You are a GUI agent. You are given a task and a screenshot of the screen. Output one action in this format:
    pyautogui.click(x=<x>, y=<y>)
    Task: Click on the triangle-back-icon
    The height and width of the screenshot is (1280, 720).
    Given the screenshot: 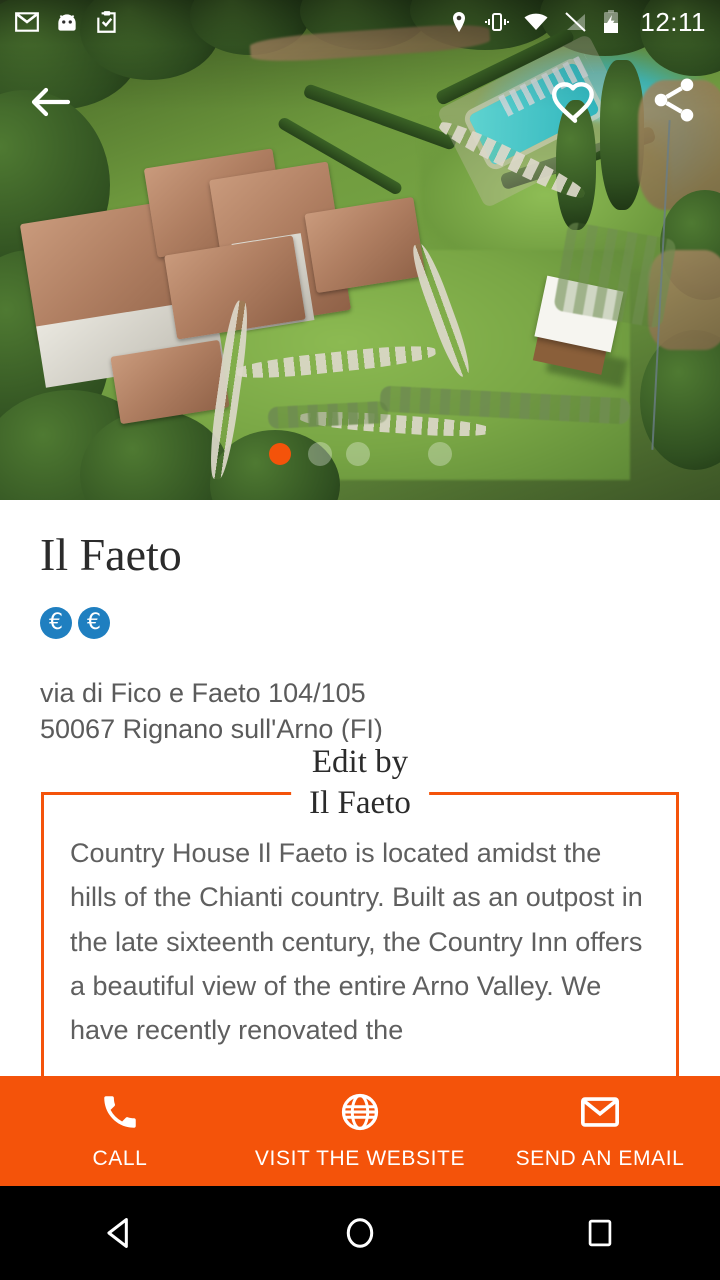 What is the action you would take?
    pyautogui.click(x=117, y=1233)
    